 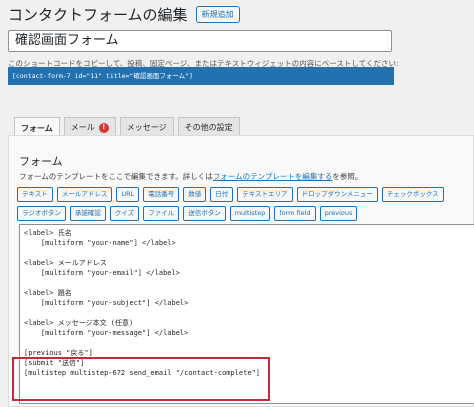 What do you see at coordinates (204, 213) in the screenshot?
I see `tag-button: 送信ボタン` at bounding box center [204, 213].